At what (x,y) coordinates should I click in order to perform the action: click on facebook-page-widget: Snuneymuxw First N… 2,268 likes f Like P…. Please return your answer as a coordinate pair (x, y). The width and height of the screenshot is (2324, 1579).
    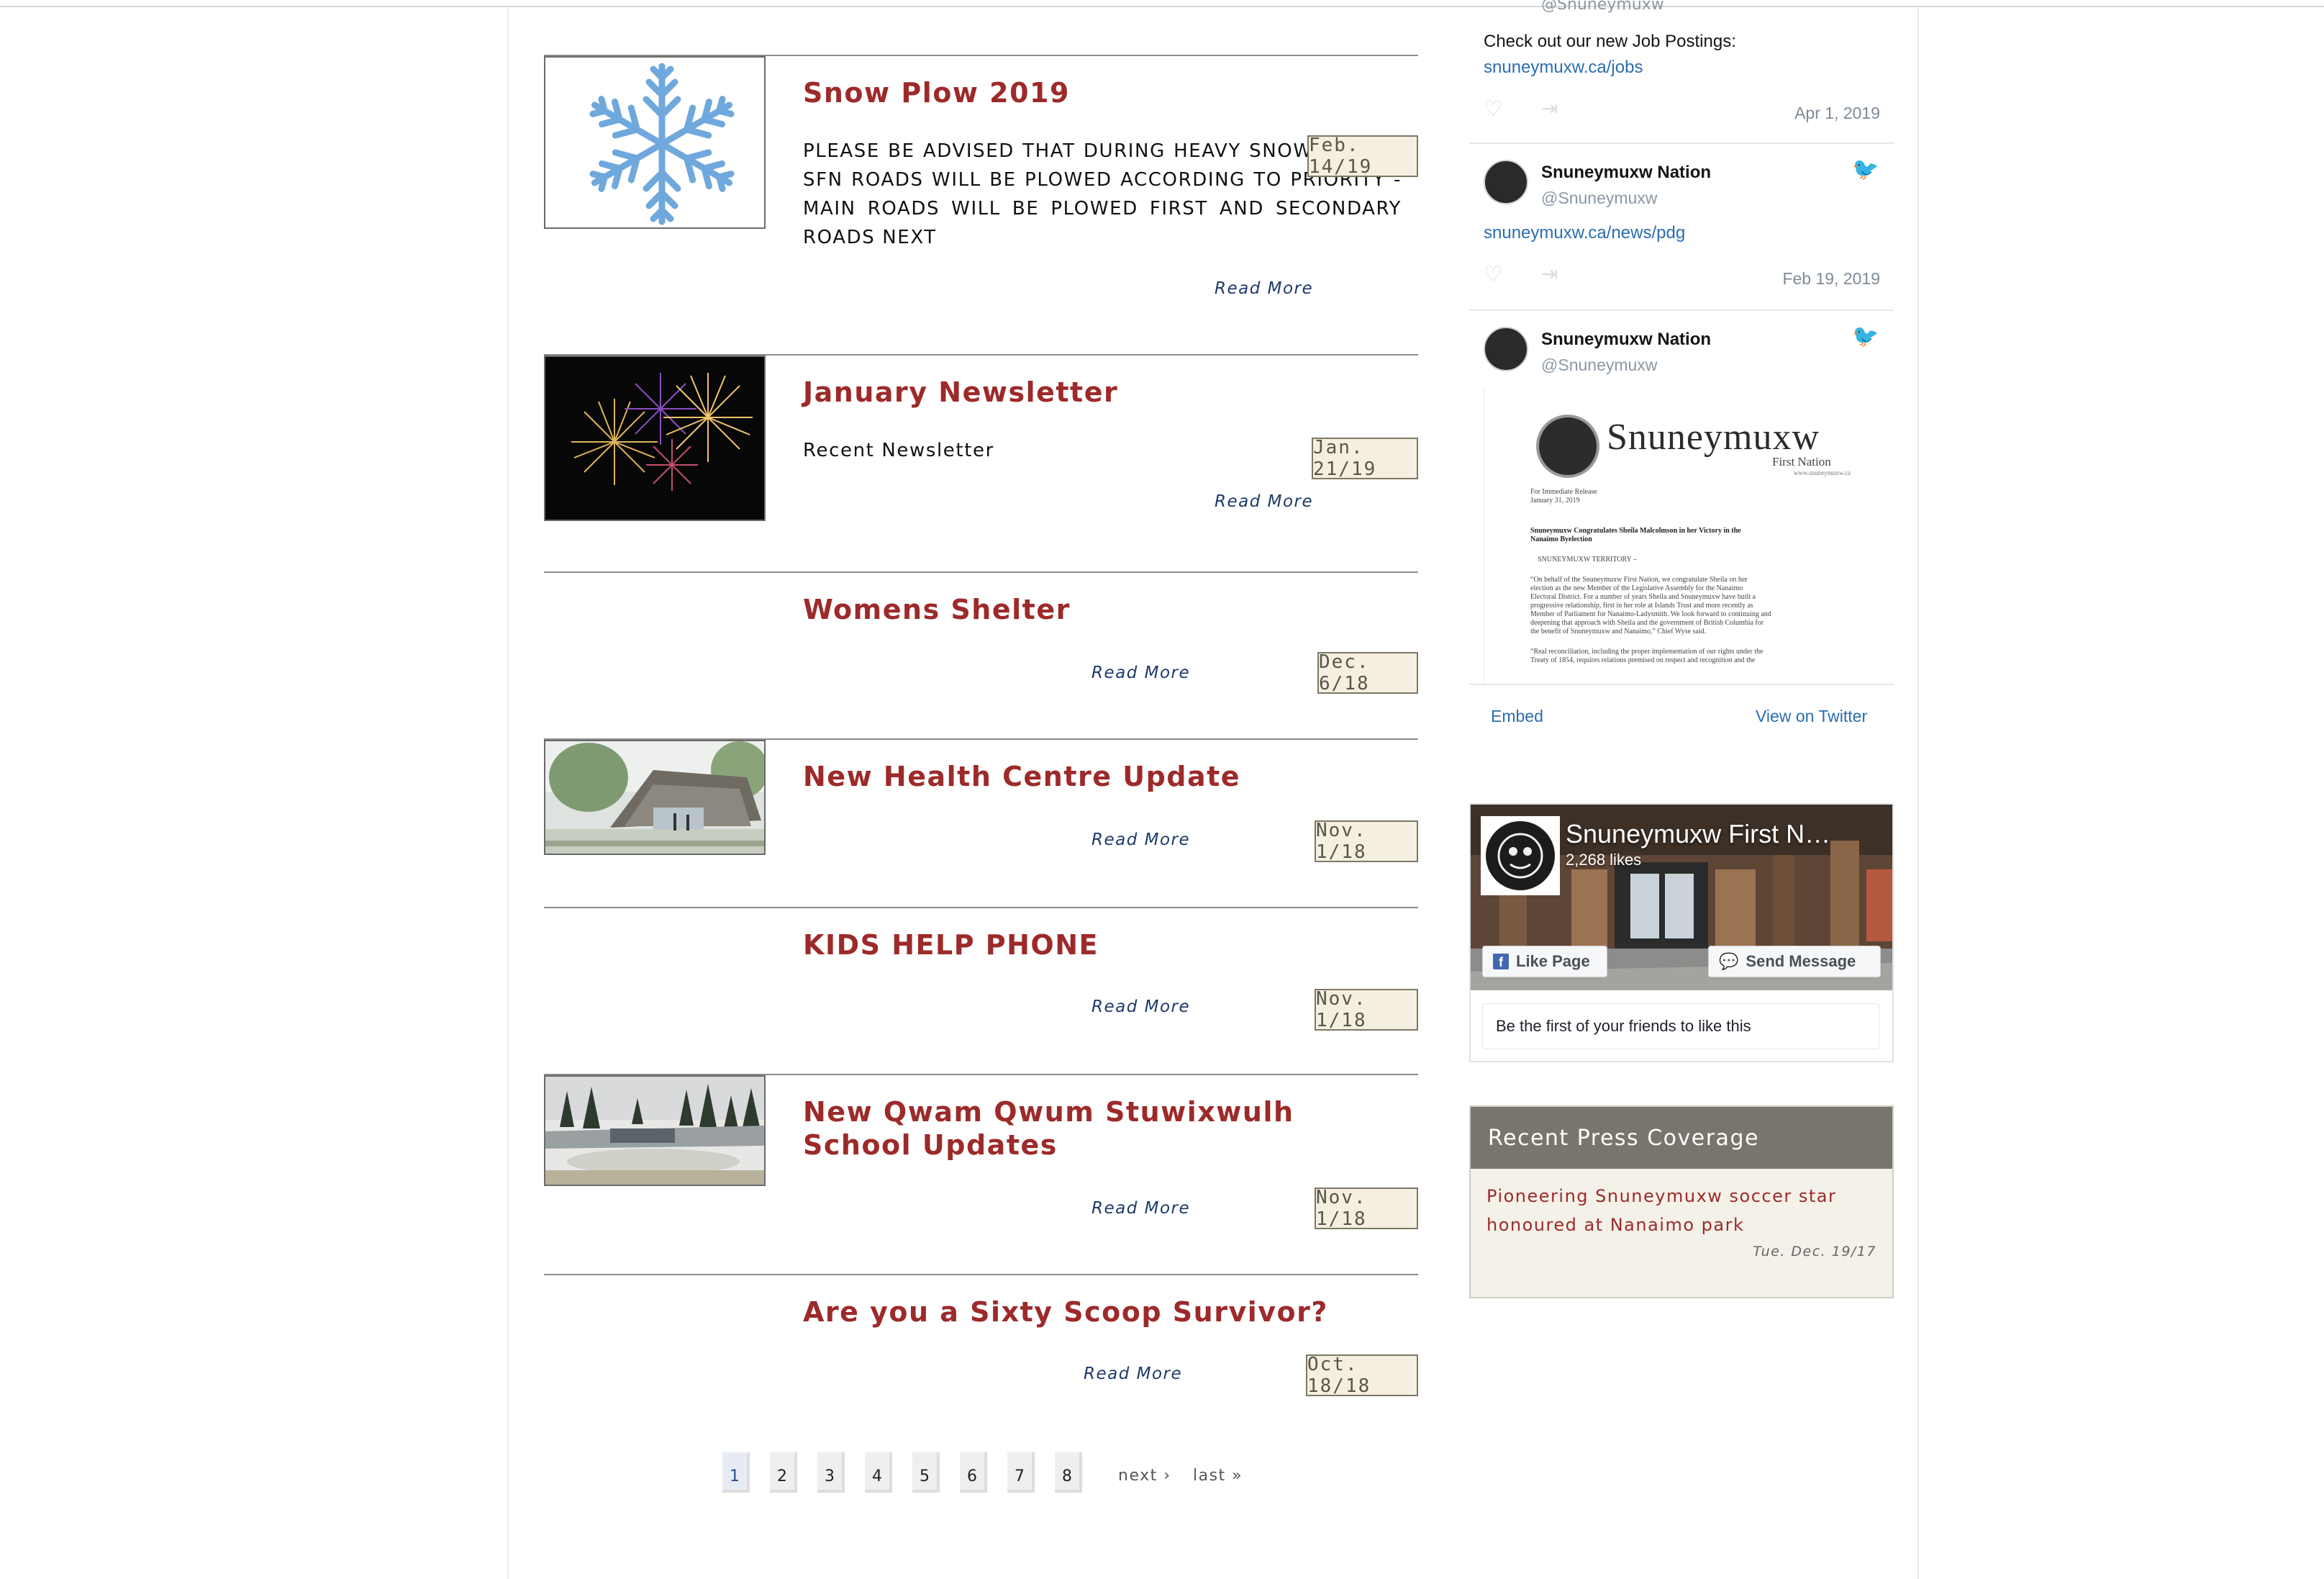
    Looking at the image, I should click on (1681, 933).